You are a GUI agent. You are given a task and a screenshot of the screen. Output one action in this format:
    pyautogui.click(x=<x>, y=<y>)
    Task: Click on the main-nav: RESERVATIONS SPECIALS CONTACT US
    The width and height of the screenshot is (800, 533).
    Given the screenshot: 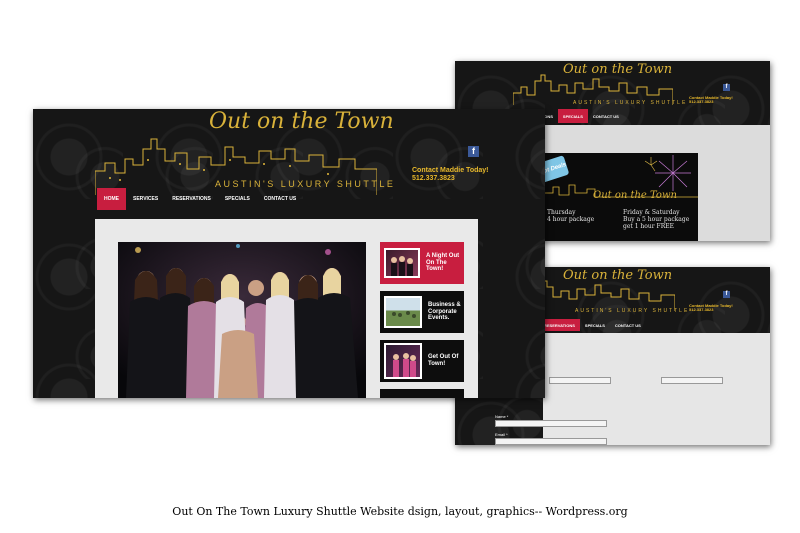 What is the action you would take?
    pyautogui.click(x=592, y=325)
    